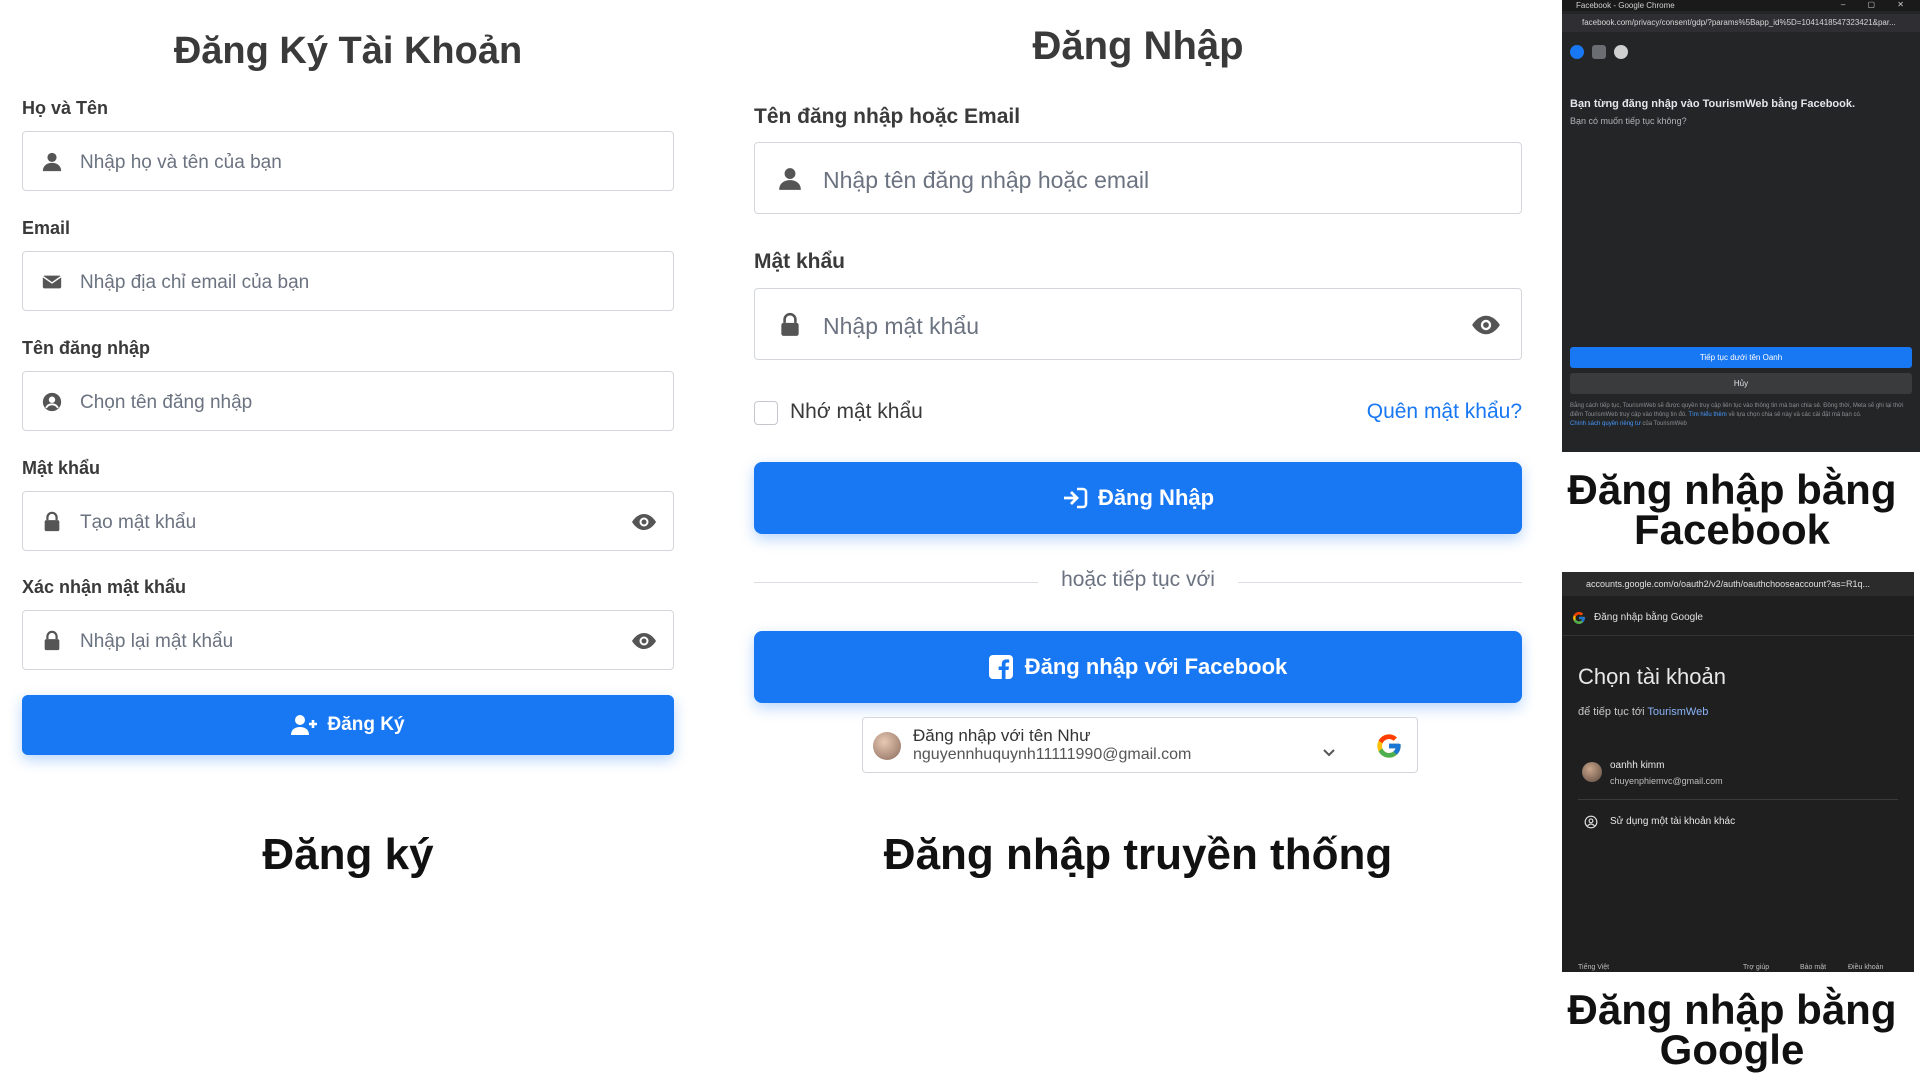  Describe the element at coordinates (1677, 712) in the screenshot. I see `app-name-link: TourismWeb` at that location.